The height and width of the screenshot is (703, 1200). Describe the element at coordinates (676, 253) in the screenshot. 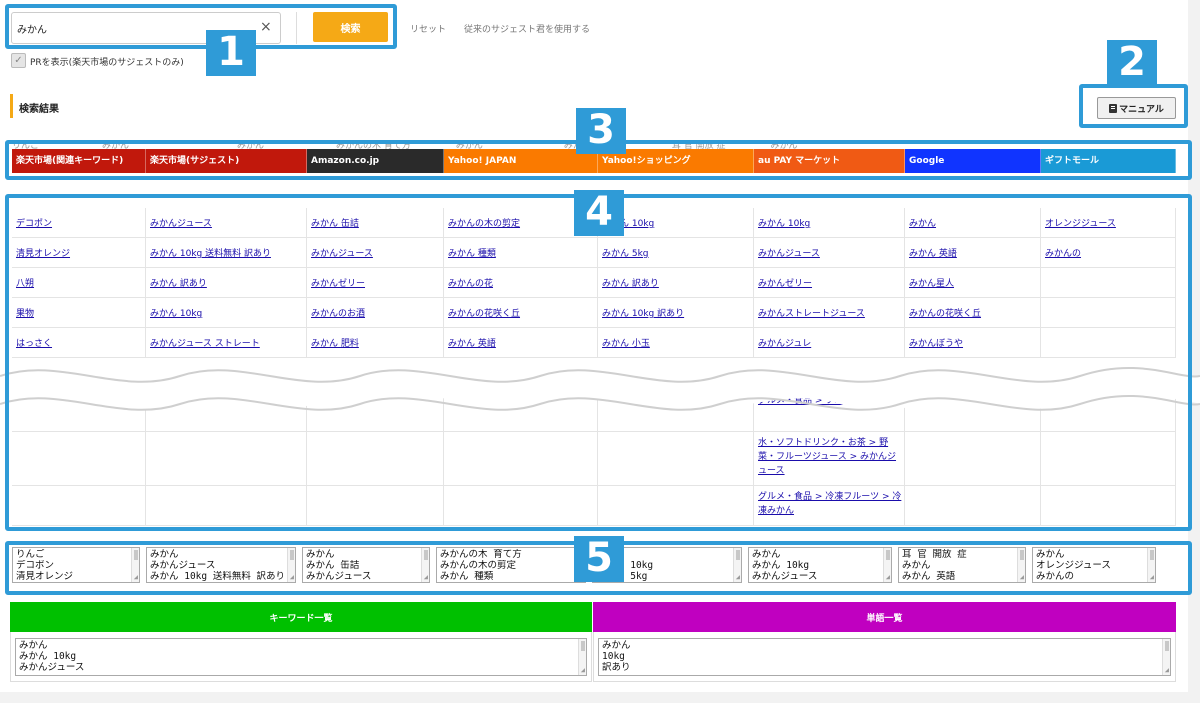

I see `result-keyword-link: みかん 5kg` at that location.